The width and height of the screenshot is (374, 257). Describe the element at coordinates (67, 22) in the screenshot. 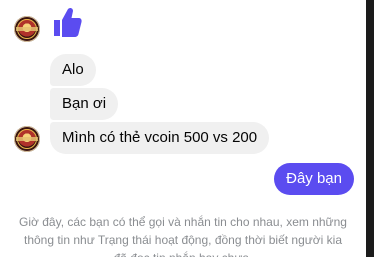

I see `thumbs-up-icon` at that location.